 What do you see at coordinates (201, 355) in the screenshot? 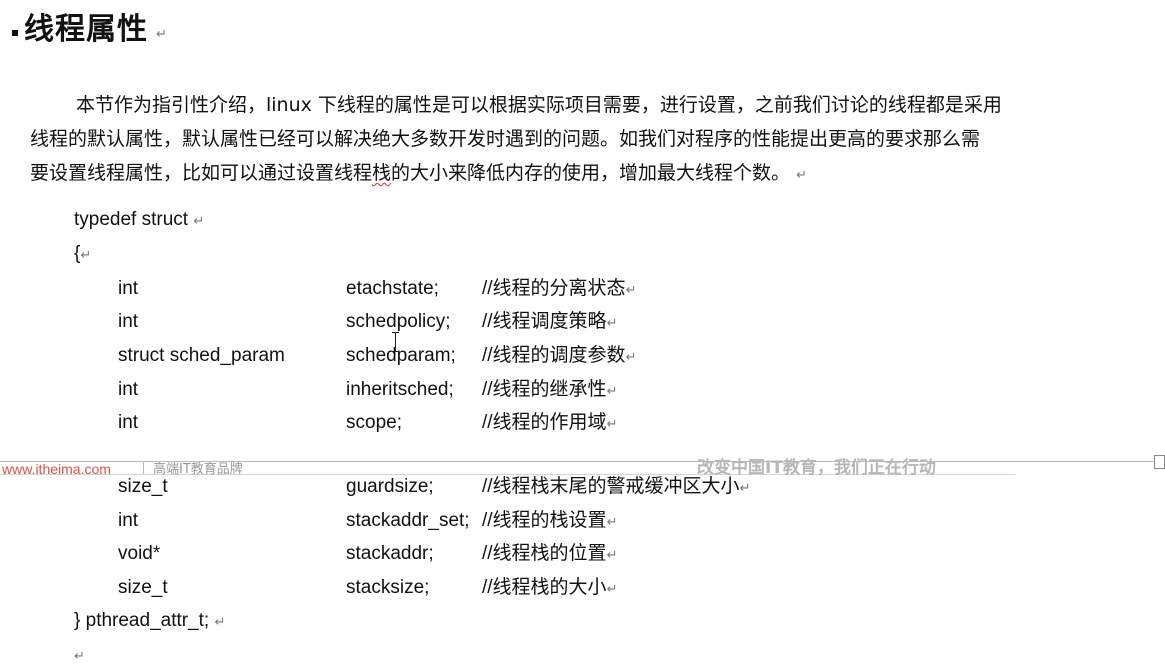
I see `field-type: struct sched_param` at bounding box center [201, 355].